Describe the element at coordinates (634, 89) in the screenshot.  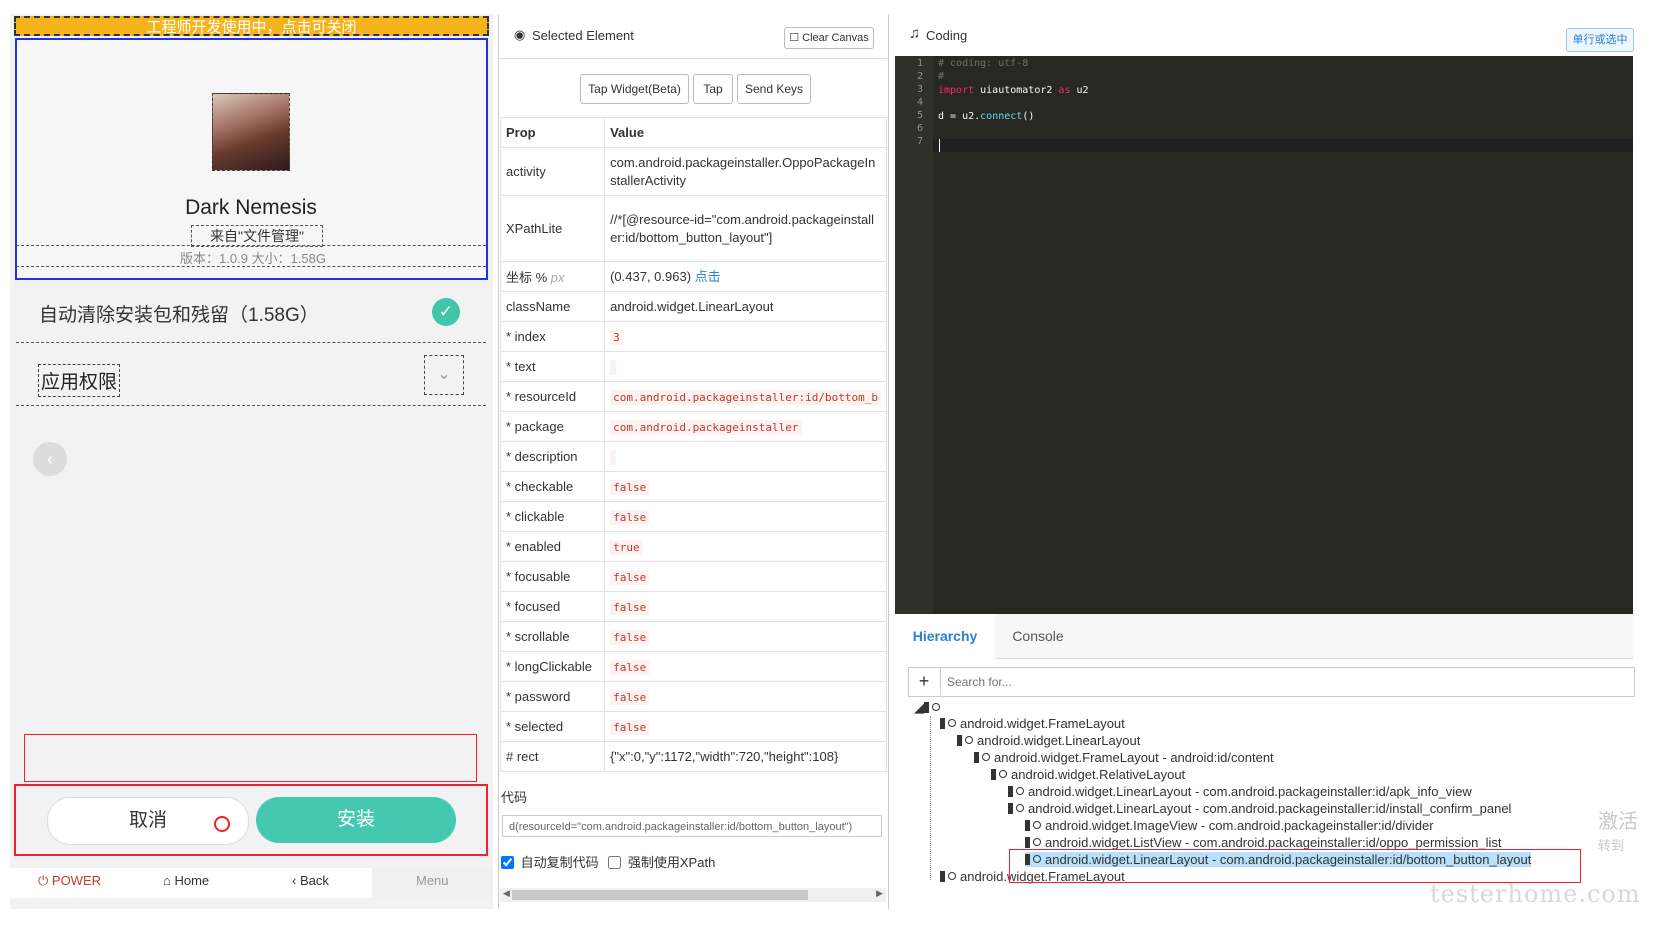
I see `tap-widget-button: Tap Widget(Beta)` at that location.